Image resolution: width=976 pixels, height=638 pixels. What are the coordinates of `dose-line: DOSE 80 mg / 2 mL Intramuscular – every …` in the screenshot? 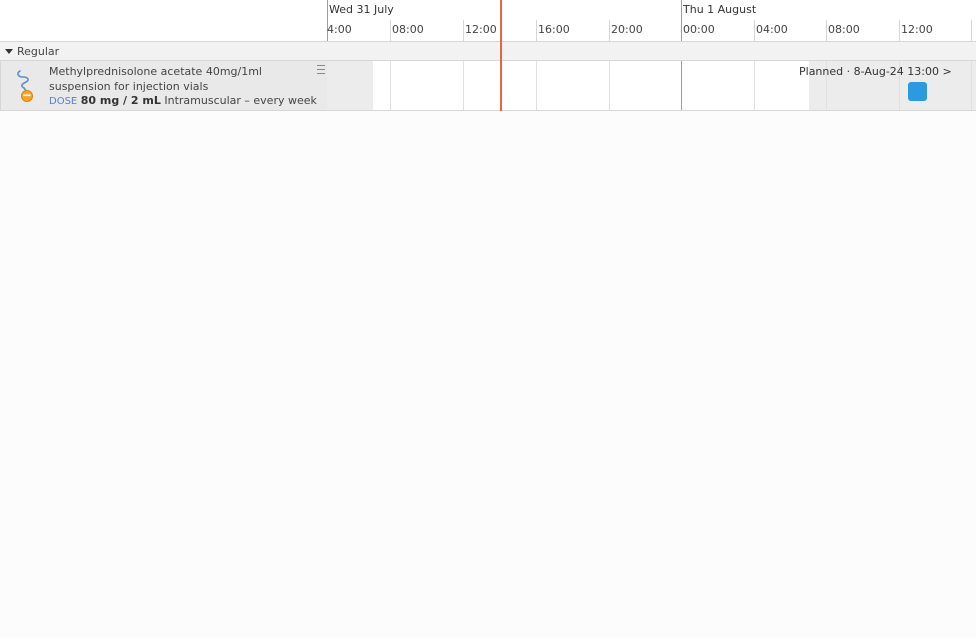 It's located at (183, 100).